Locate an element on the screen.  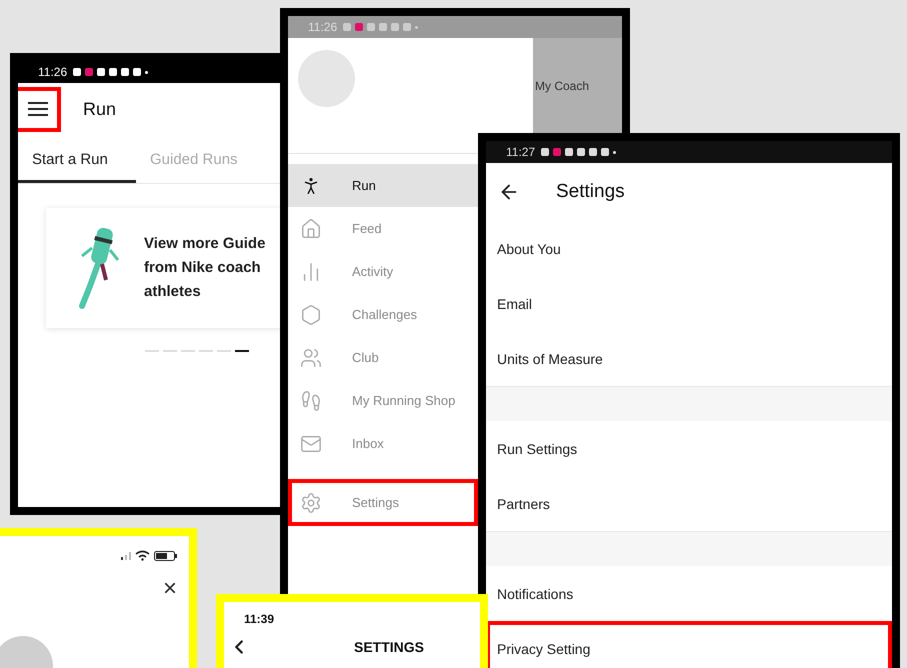
signal-icon is located at coordinates (126, 555).